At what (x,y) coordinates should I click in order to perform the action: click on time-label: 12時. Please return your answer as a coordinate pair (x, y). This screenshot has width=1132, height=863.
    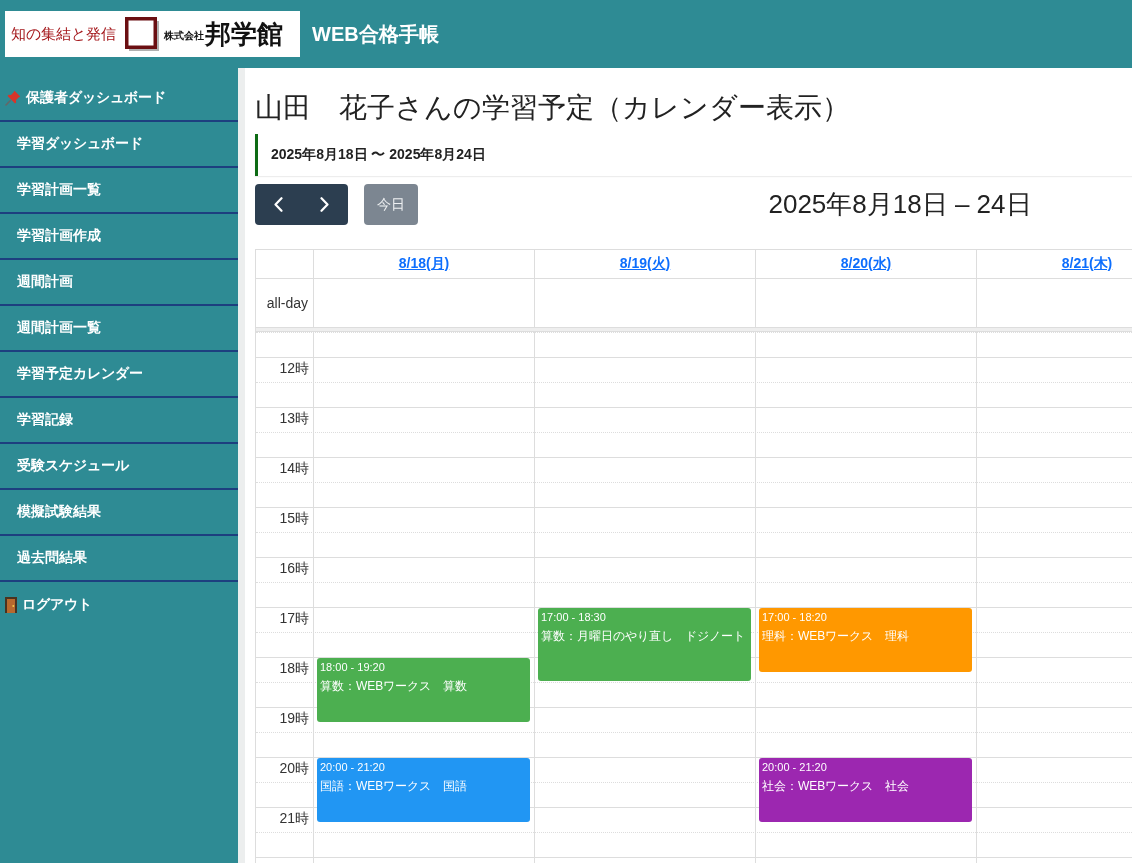
    Looking at the image, I should click on (294, 369).